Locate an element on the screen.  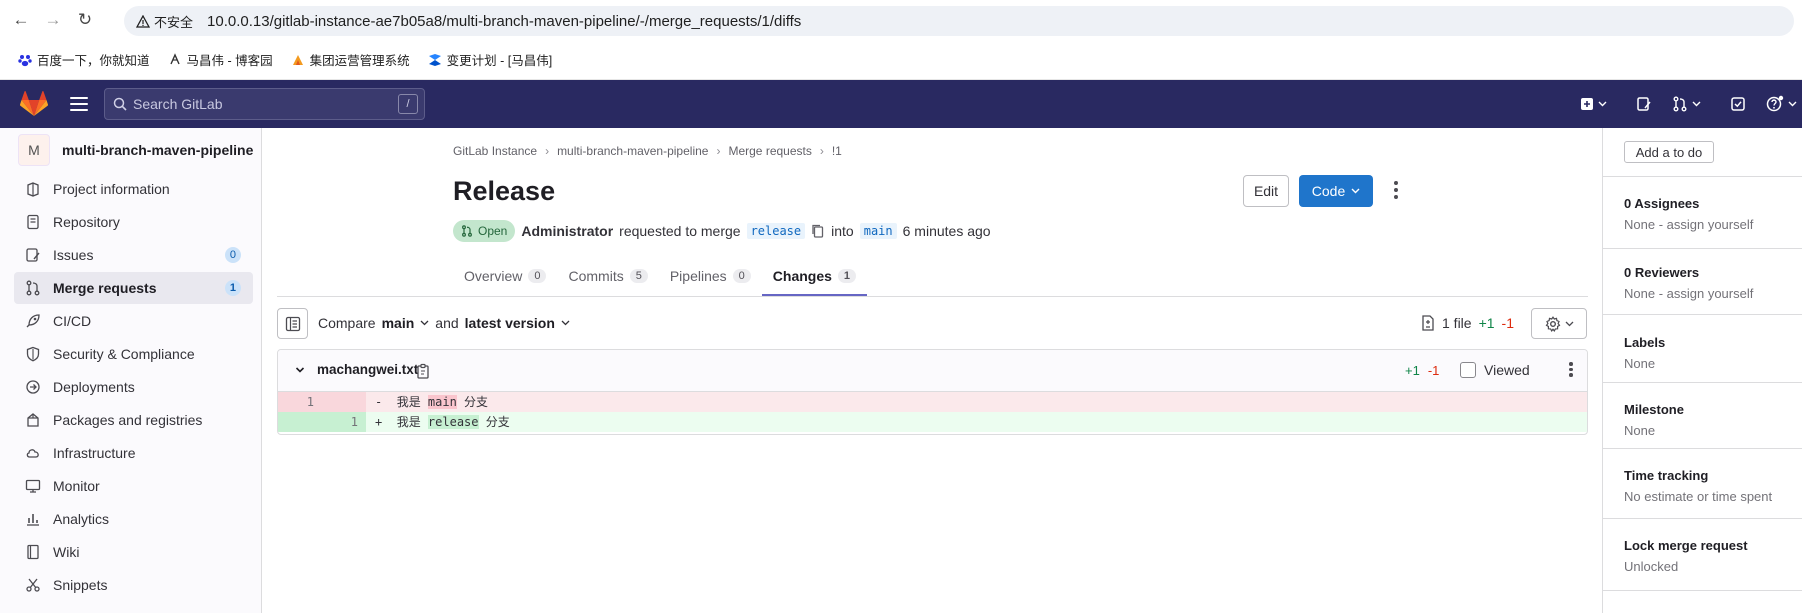
breadcrumb-item: Merge requests is located at coordinates (769, 151).